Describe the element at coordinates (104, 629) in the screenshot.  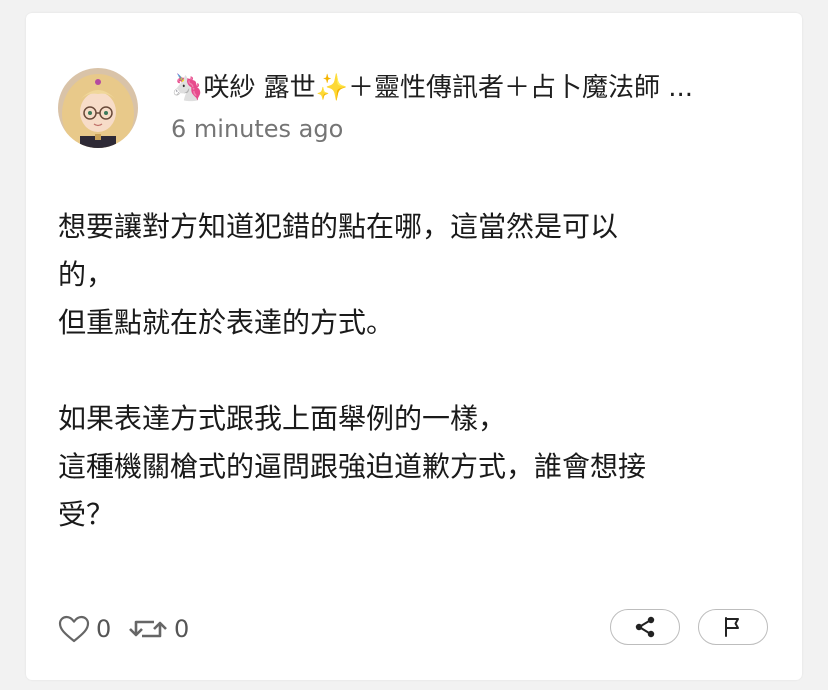
I see `like-count: 0` at that location.